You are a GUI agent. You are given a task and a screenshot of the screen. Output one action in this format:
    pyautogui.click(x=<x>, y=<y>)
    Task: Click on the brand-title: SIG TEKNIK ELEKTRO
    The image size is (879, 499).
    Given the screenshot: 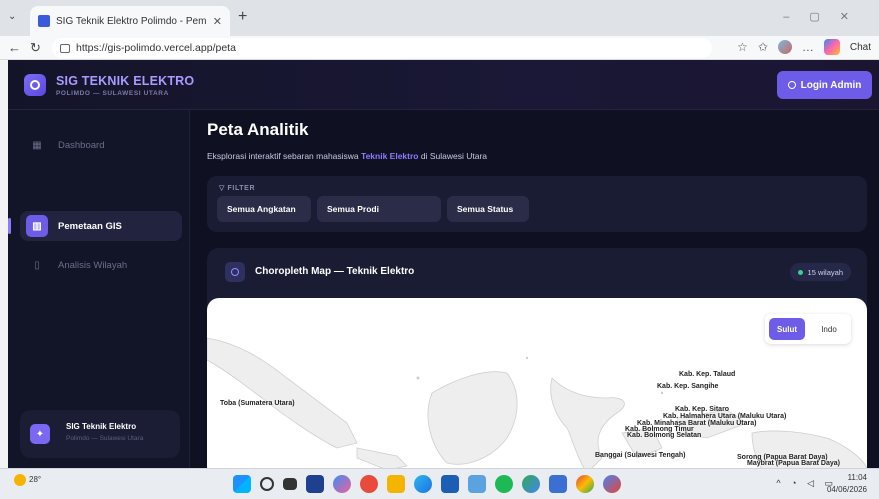 What is the action you would take?
    pyautogui.click(x=125, y=81)
    